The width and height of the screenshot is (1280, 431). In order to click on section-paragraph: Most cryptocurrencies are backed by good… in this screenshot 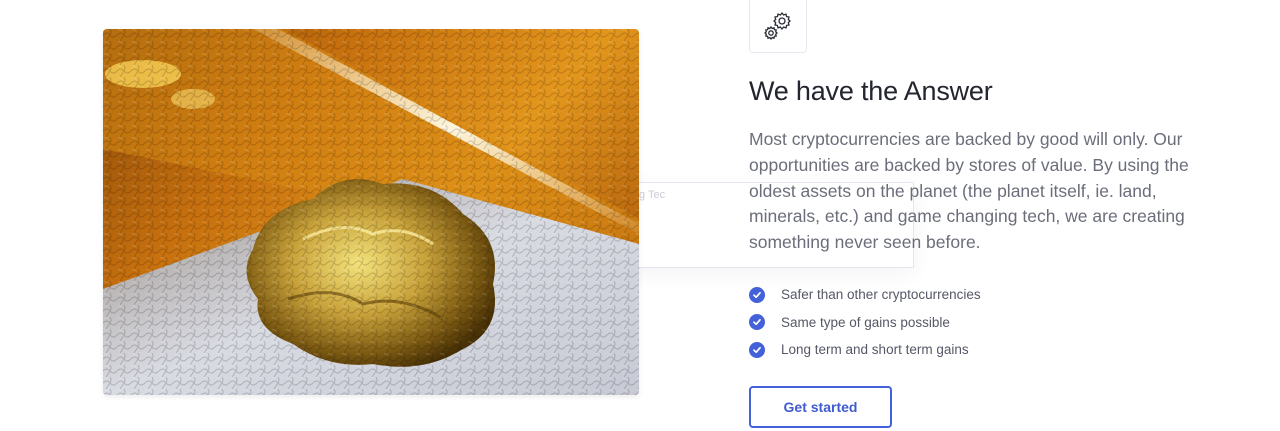, I will do `click(969, 191)`.